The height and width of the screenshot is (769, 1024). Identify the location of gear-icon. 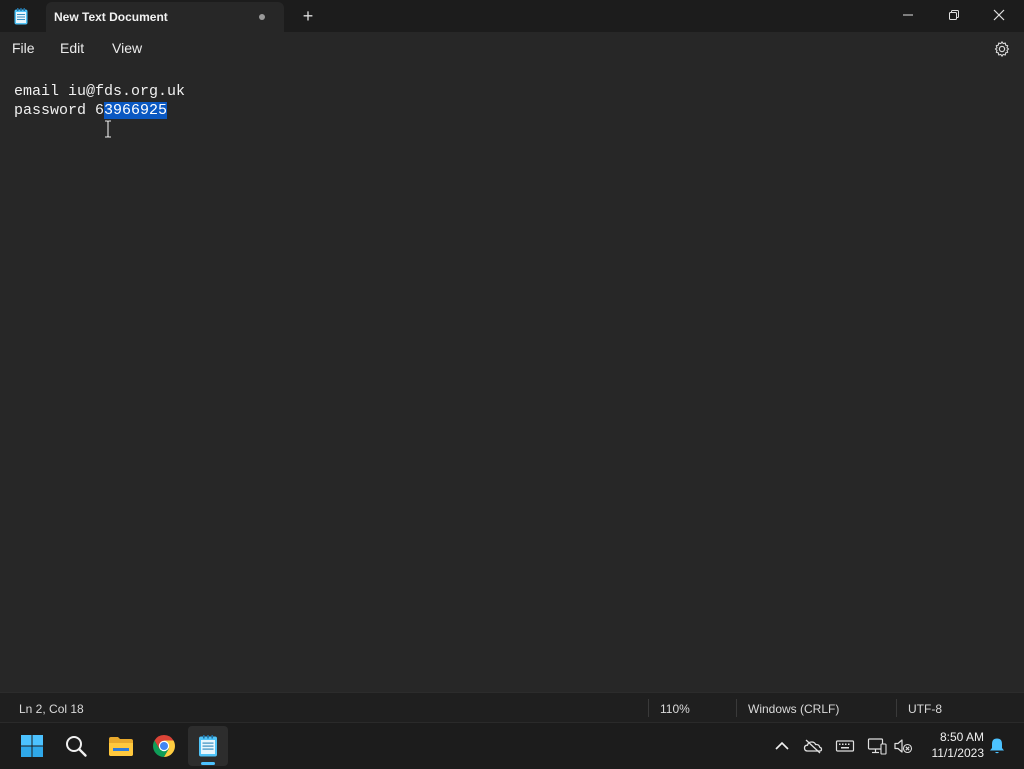
(1002, 49).